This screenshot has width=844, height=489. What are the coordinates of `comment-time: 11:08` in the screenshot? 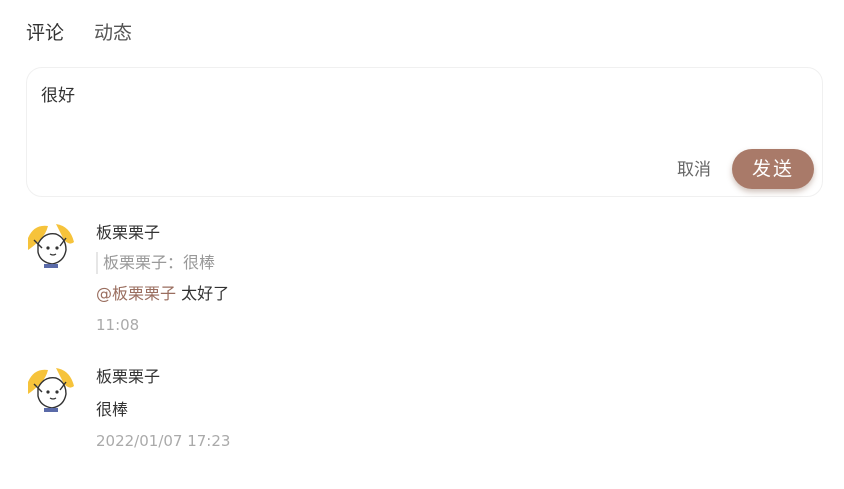 It's located at (118, 325).